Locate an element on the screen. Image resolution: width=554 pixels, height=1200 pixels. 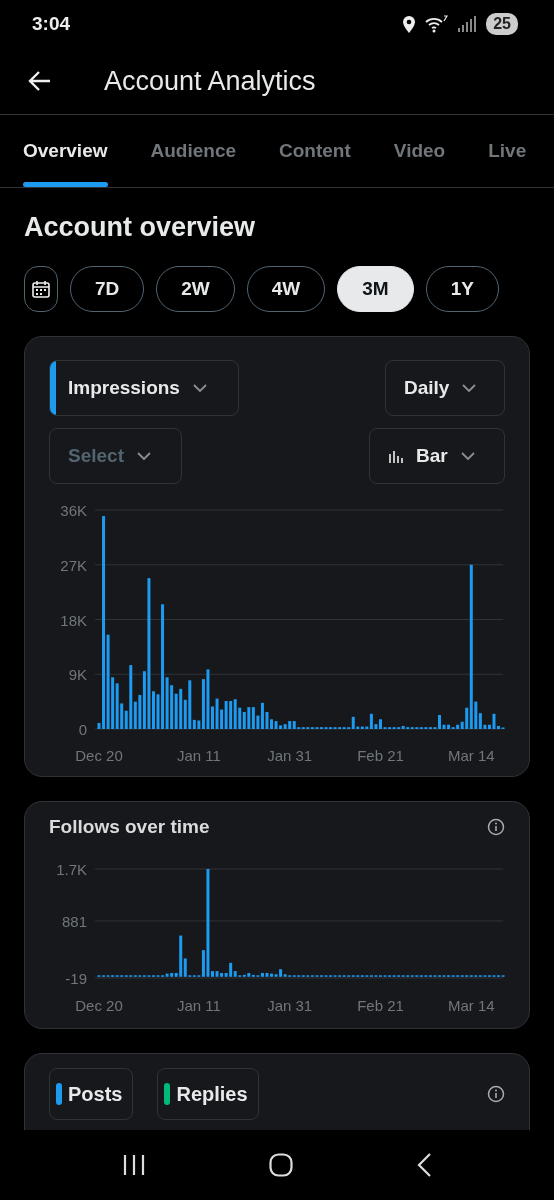
axis-label: 27K is located at coordinates (73, 565).